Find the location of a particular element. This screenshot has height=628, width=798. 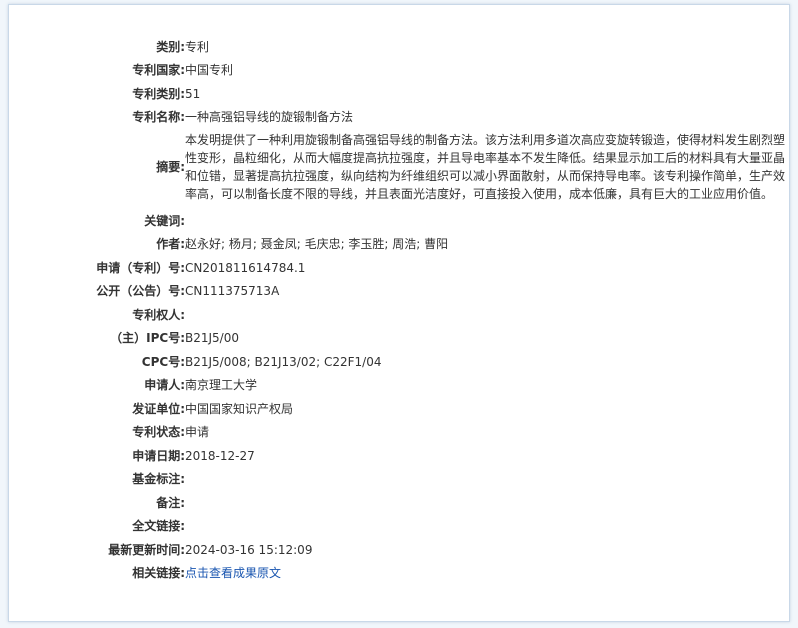

patent-type-label: 专利类别: is located at coordinates (158, 93).